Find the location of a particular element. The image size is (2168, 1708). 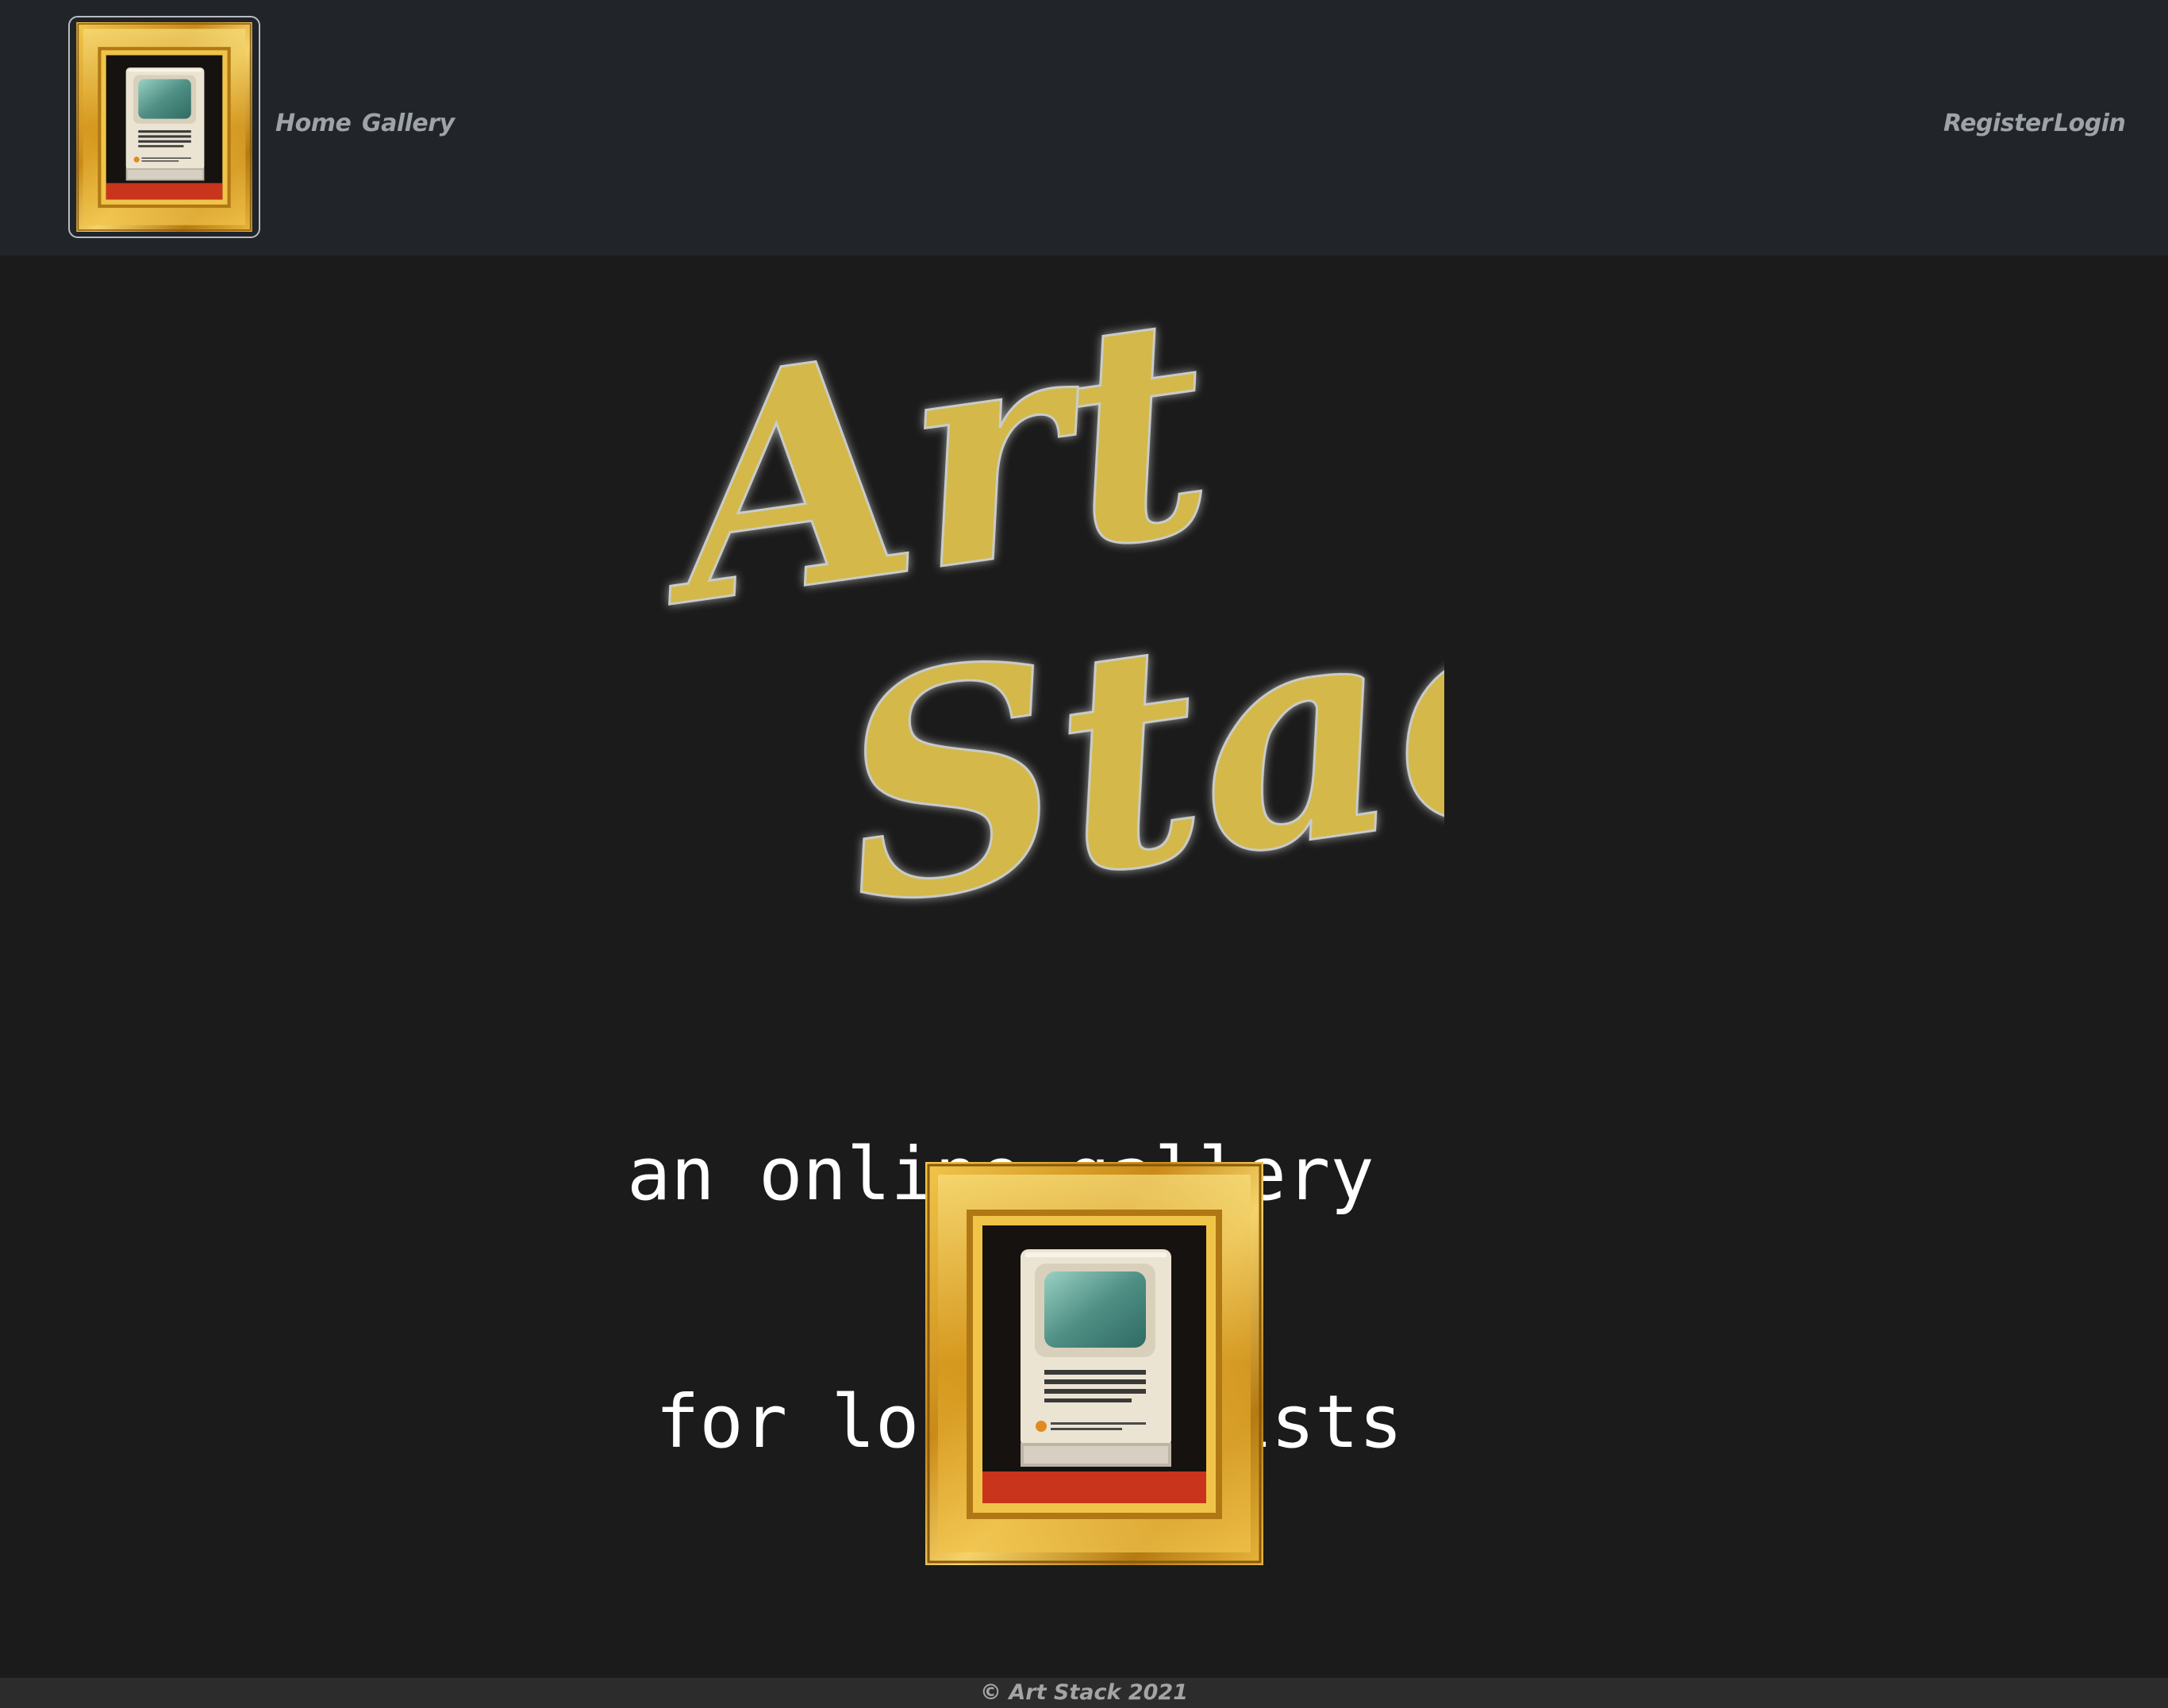

footer-copyright: © Art Stack 2021 is located at coordinates (1084, 1692).